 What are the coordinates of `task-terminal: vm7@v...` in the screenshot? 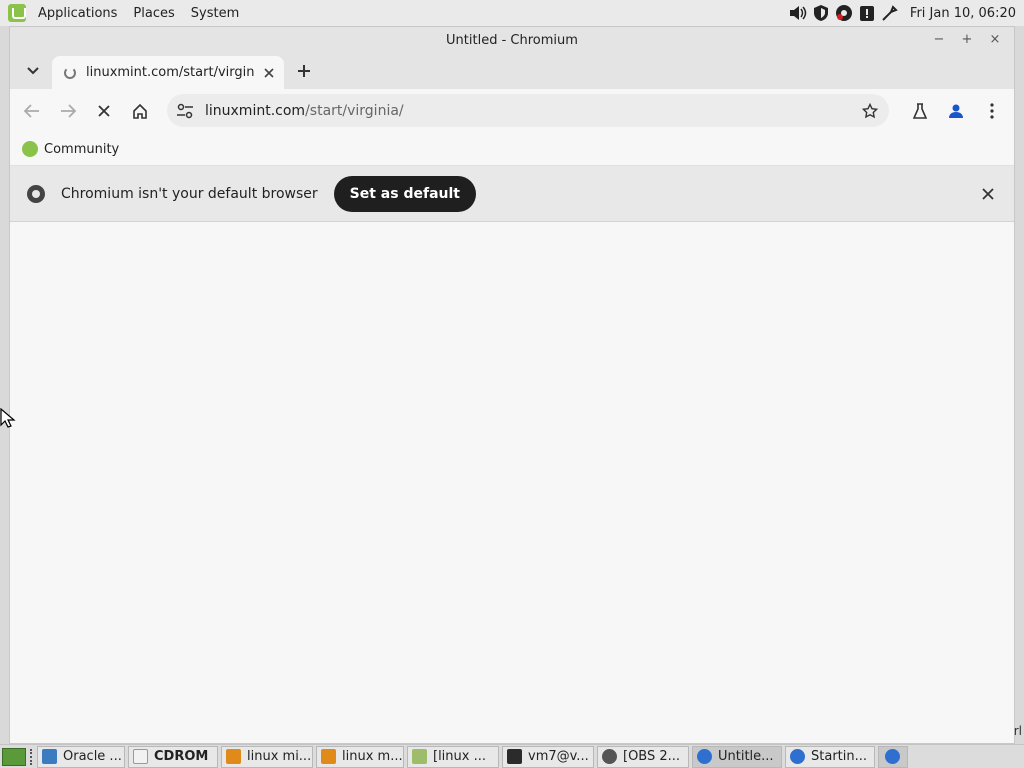 It's located at (548, 756).